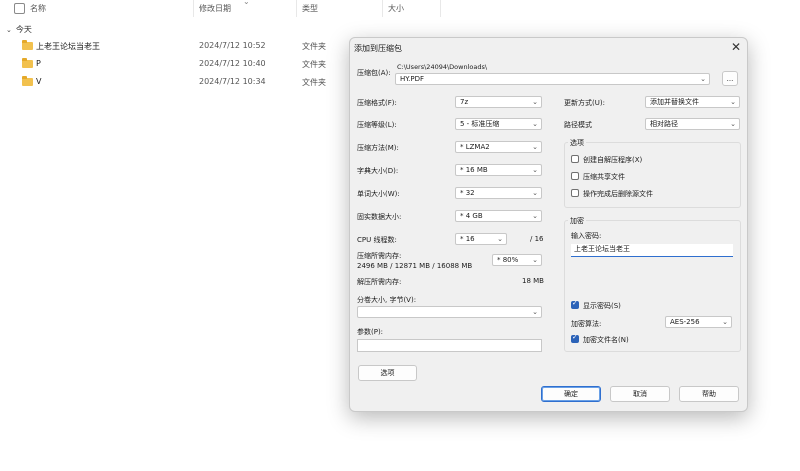  Describe the element at coordinates (685, 322) in the screenshot. I see `enc-method-value: AES-256` at that location.